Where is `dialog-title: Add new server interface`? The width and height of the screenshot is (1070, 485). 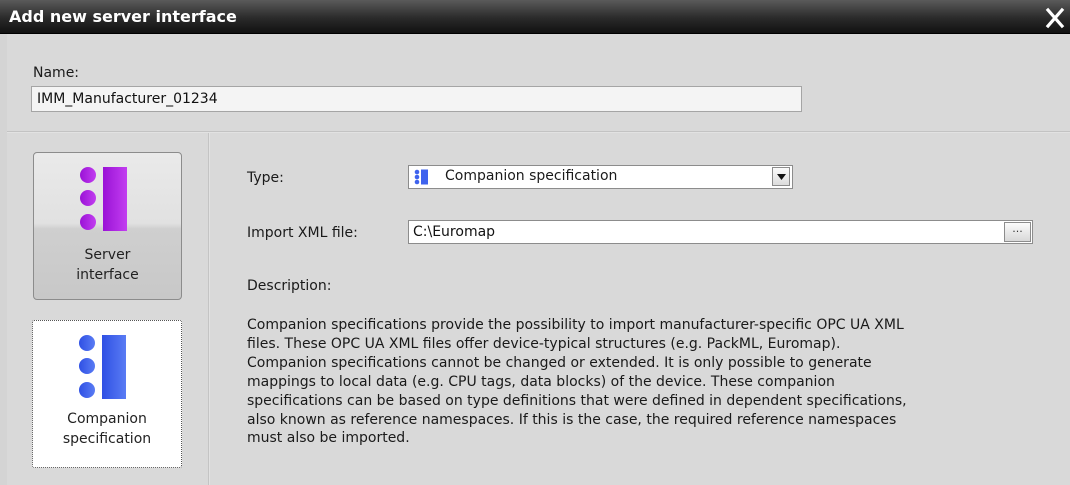
dialog-title: Add new server interface is located at coordinates (123, 16).